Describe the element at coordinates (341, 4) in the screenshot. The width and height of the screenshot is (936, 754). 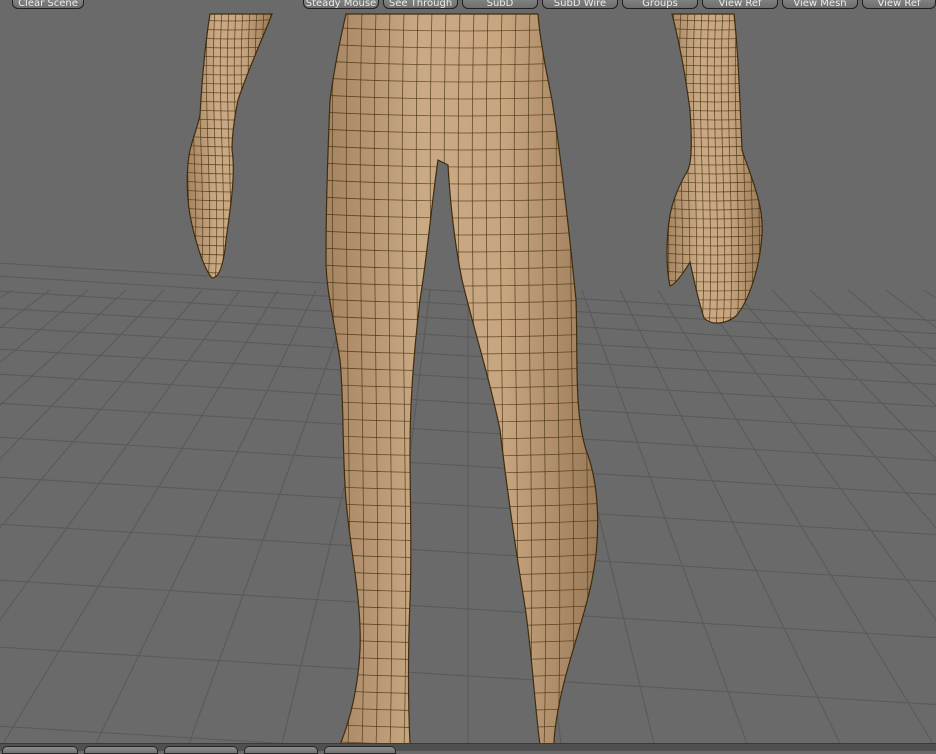
I see `steady-mouse-button: Steady Mouse` at that location.